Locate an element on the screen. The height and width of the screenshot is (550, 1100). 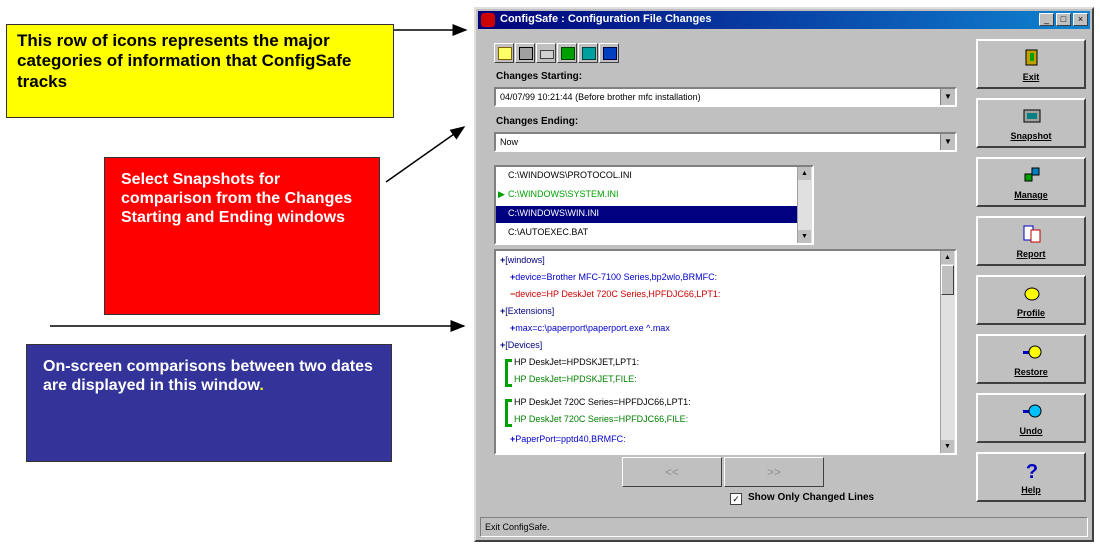
status-bar: Exit ConfigSafe. is located at coordinates (784, 527).